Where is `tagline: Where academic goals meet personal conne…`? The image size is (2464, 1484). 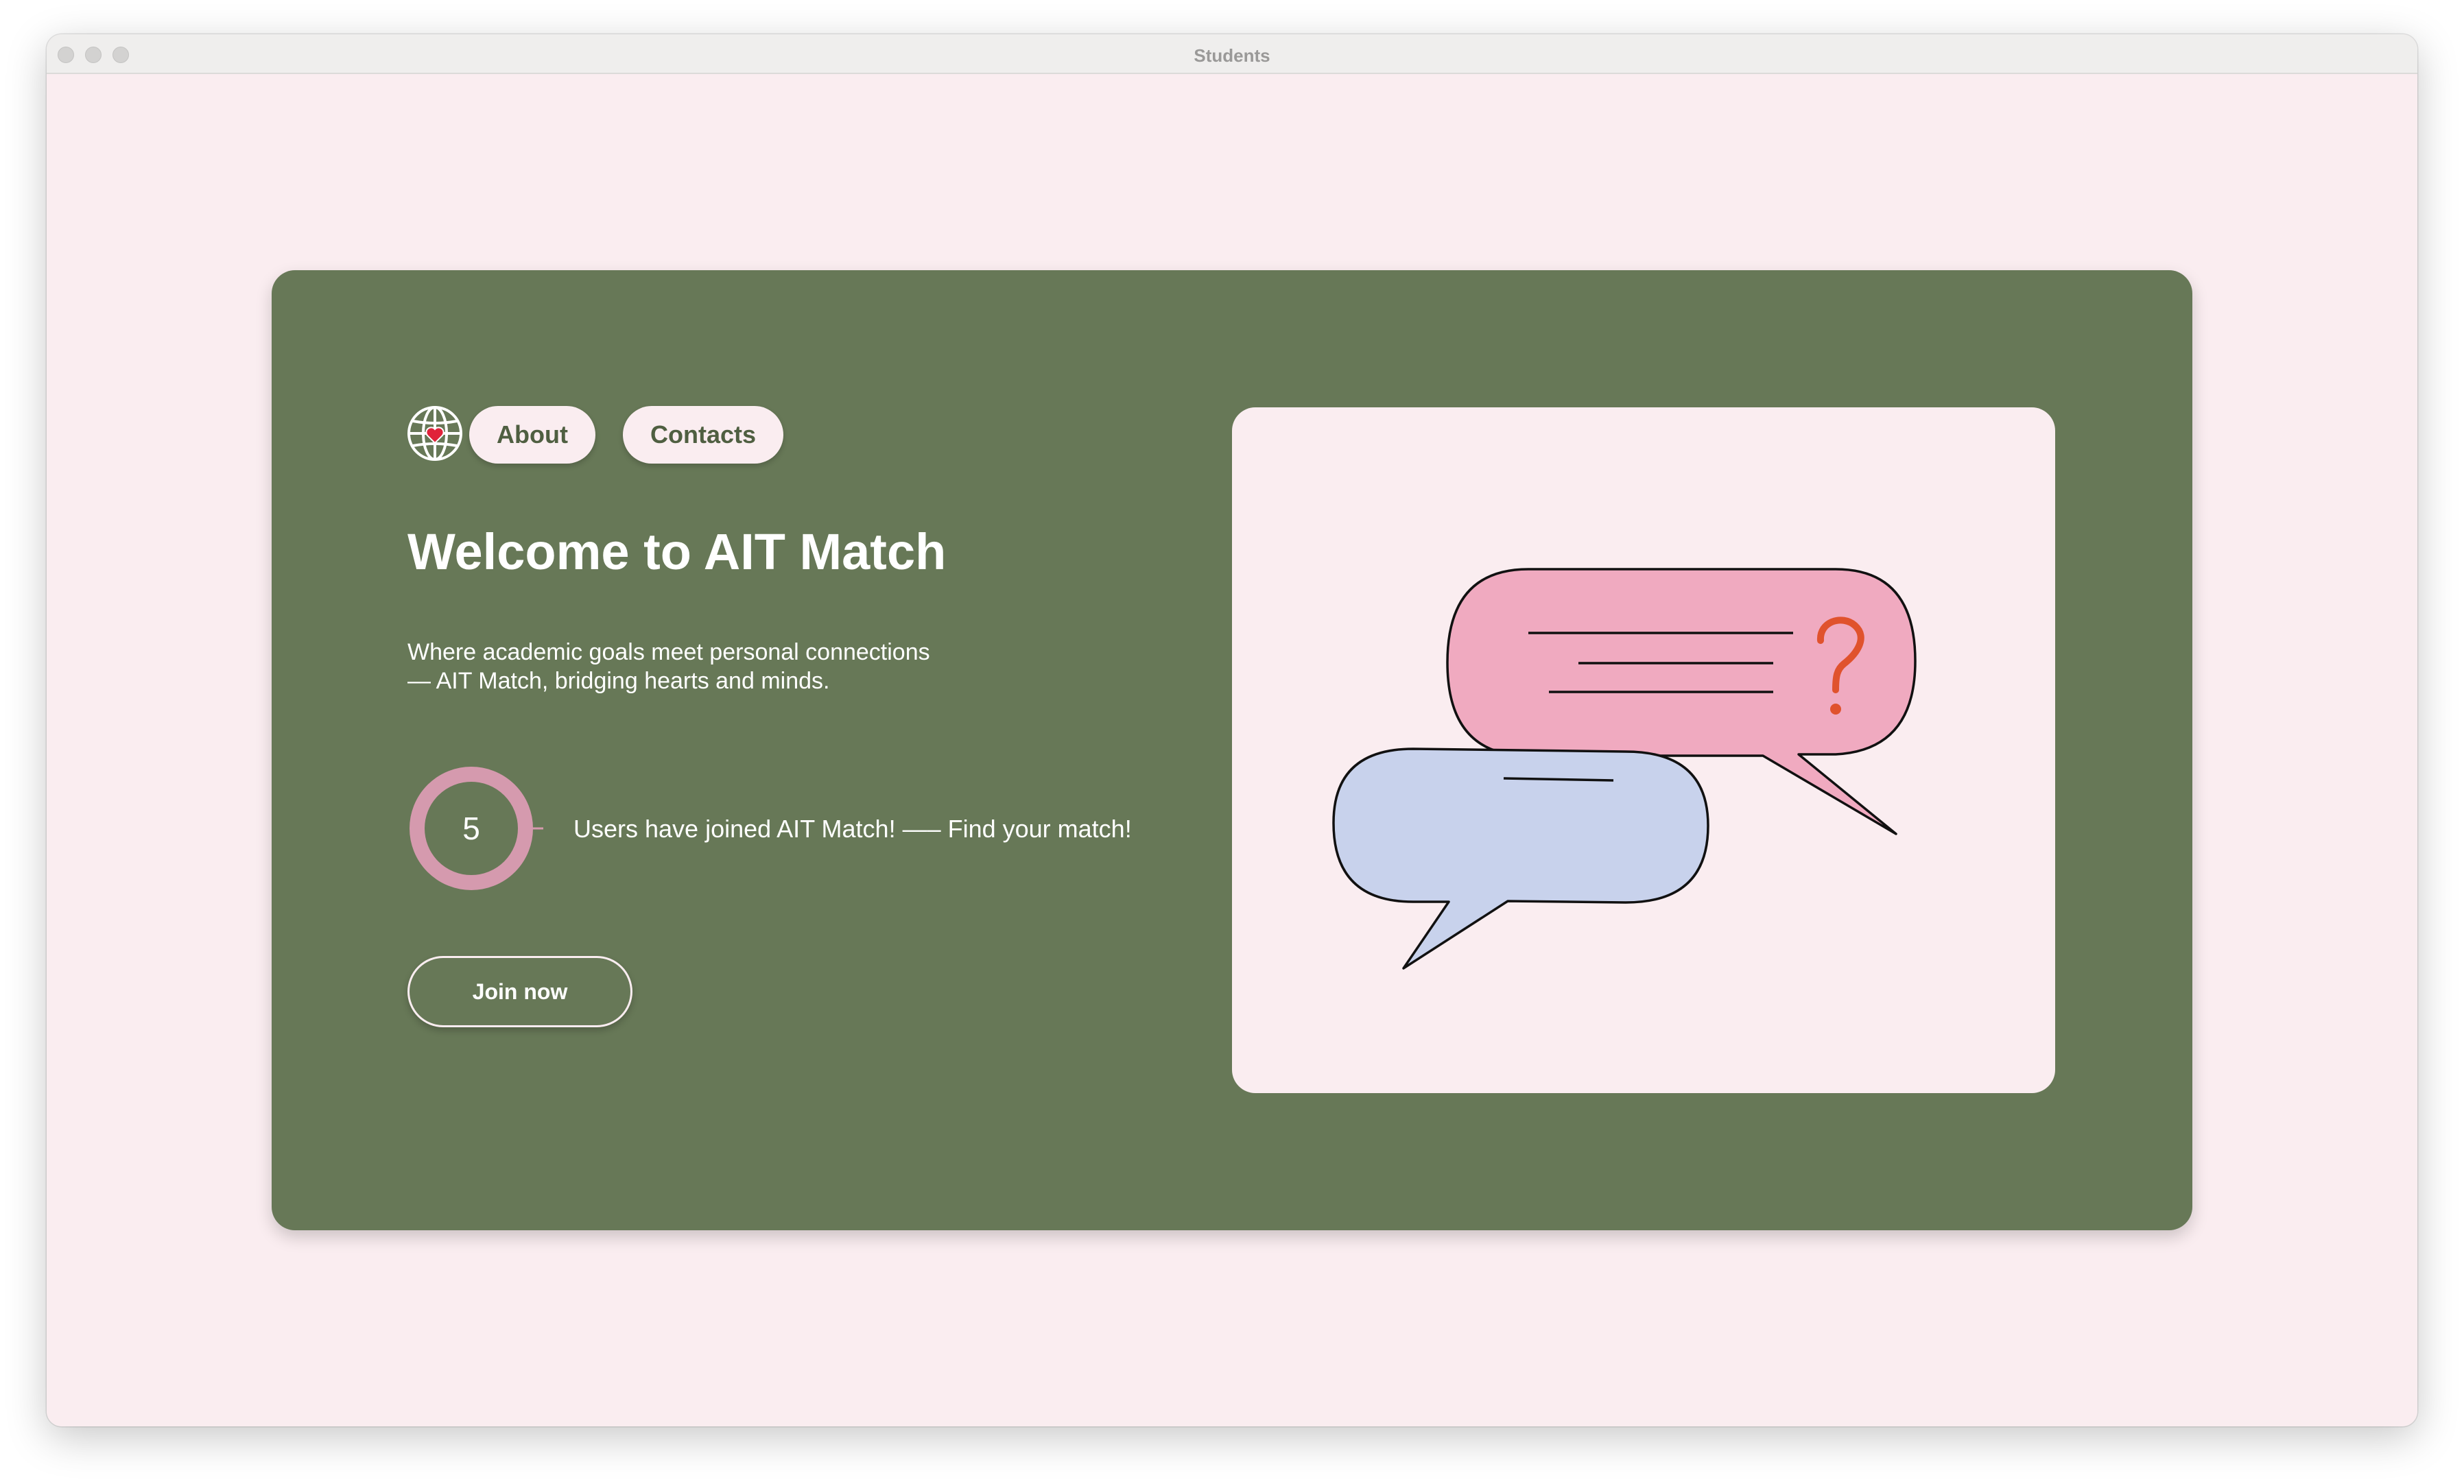 tagline: Where academic goals meet personal conne… is located at coordinates (716, 666).